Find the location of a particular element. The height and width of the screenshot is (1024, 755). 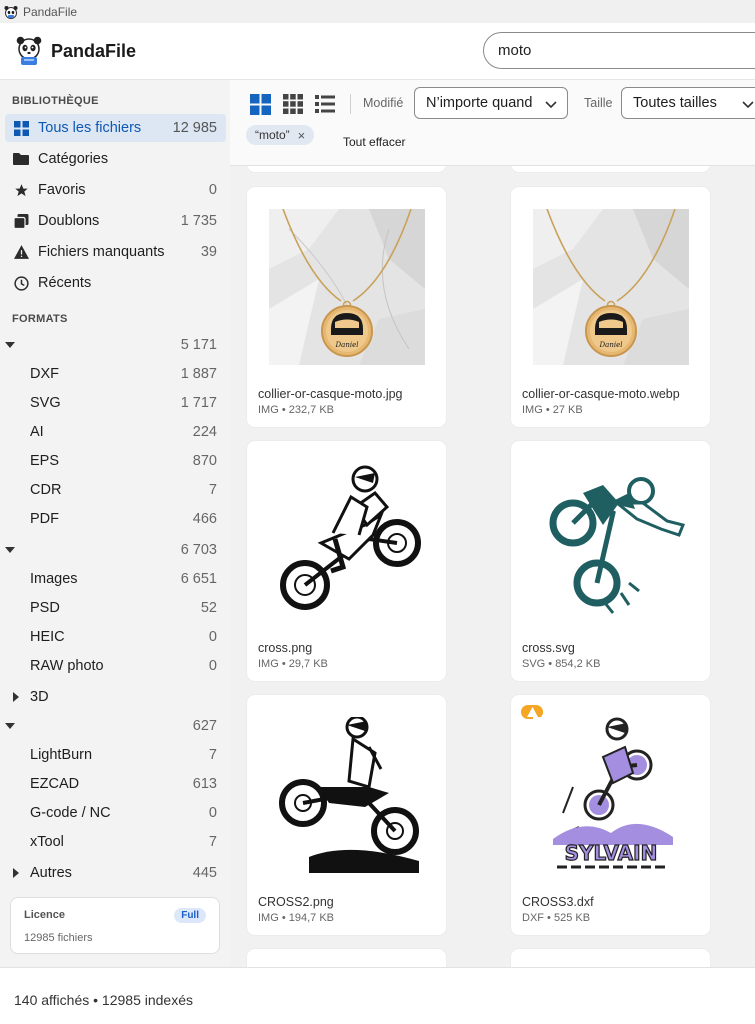

panda-app-icon is located at coordinates (11, 12).